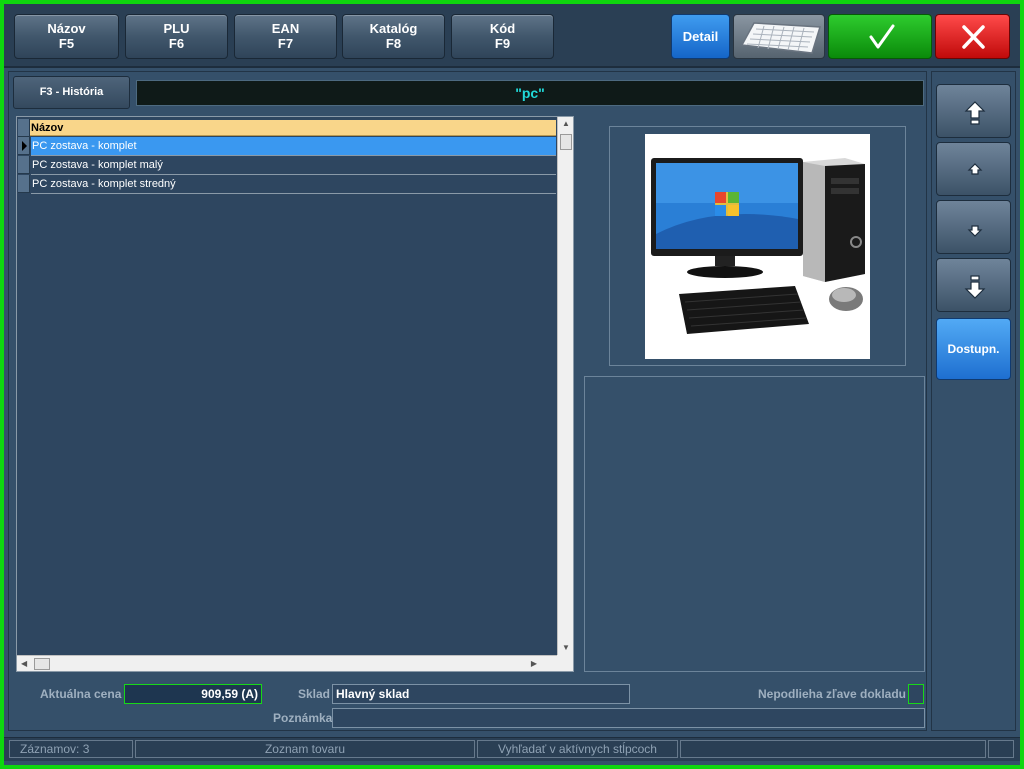 The image size is (1024, 769). I want to click on pc-set-illustration, so click(758, 246).